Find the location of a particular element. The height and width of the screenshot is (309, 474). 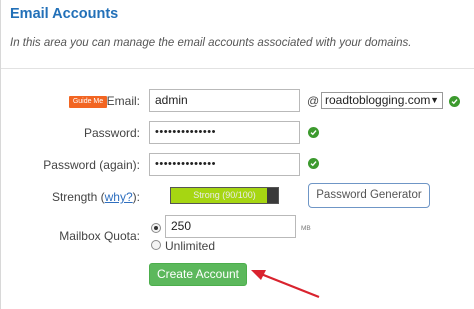

strength-why-link: why? is located at coordinates (119, 197).